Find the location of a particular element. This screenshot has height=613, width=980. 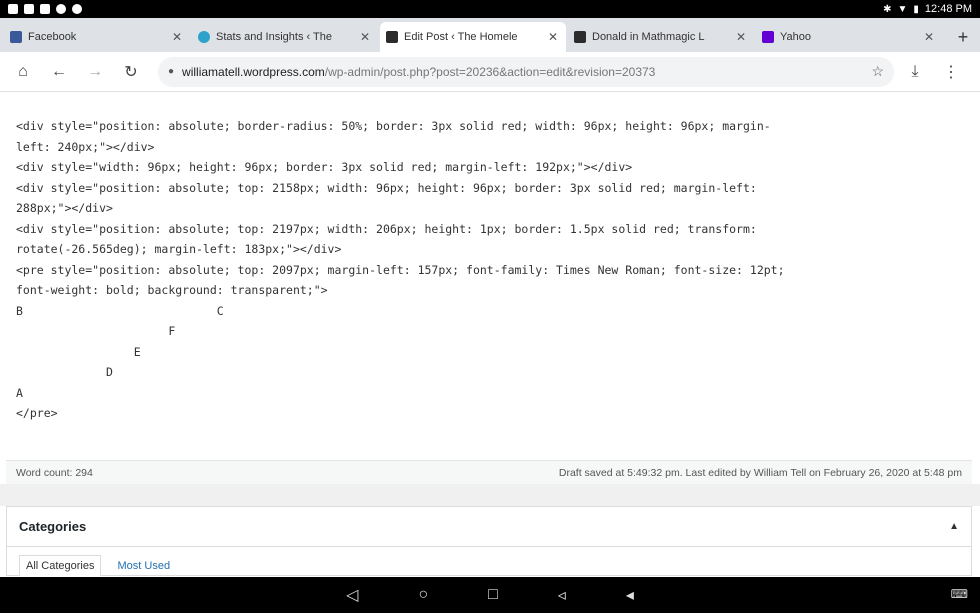

forward-arrow-icon: → is located at coordinates (95, 71).